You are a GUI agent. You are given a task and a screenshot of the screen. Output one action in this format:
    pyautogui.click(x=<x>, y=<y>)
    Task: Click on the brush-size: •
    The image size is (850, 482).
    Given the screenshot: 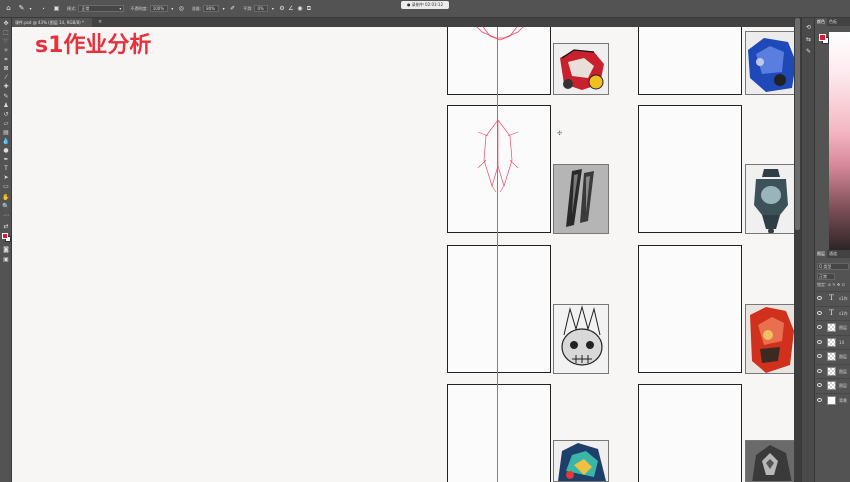 What is the action you would take?
    pyautogui.click(x=43, y=9)
    